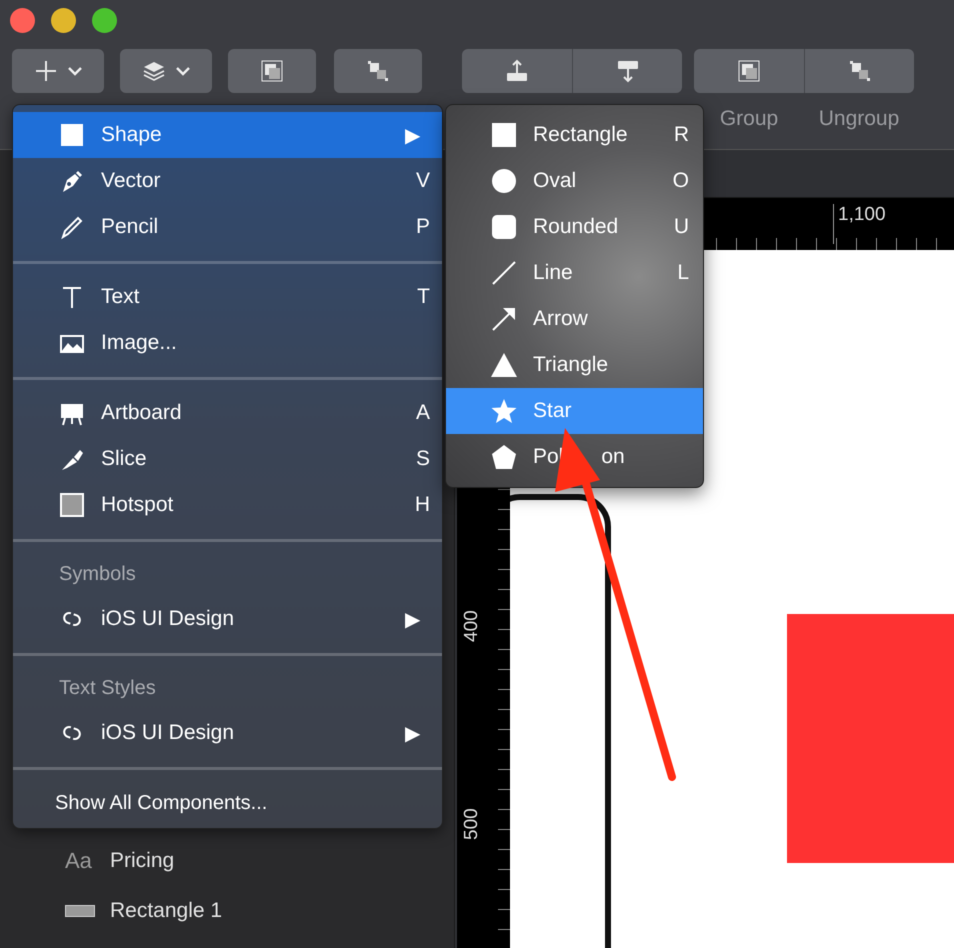 The width and height of the screenshot is (954, 948). I want to click on menu-item: Vector V, so click(227, 181).